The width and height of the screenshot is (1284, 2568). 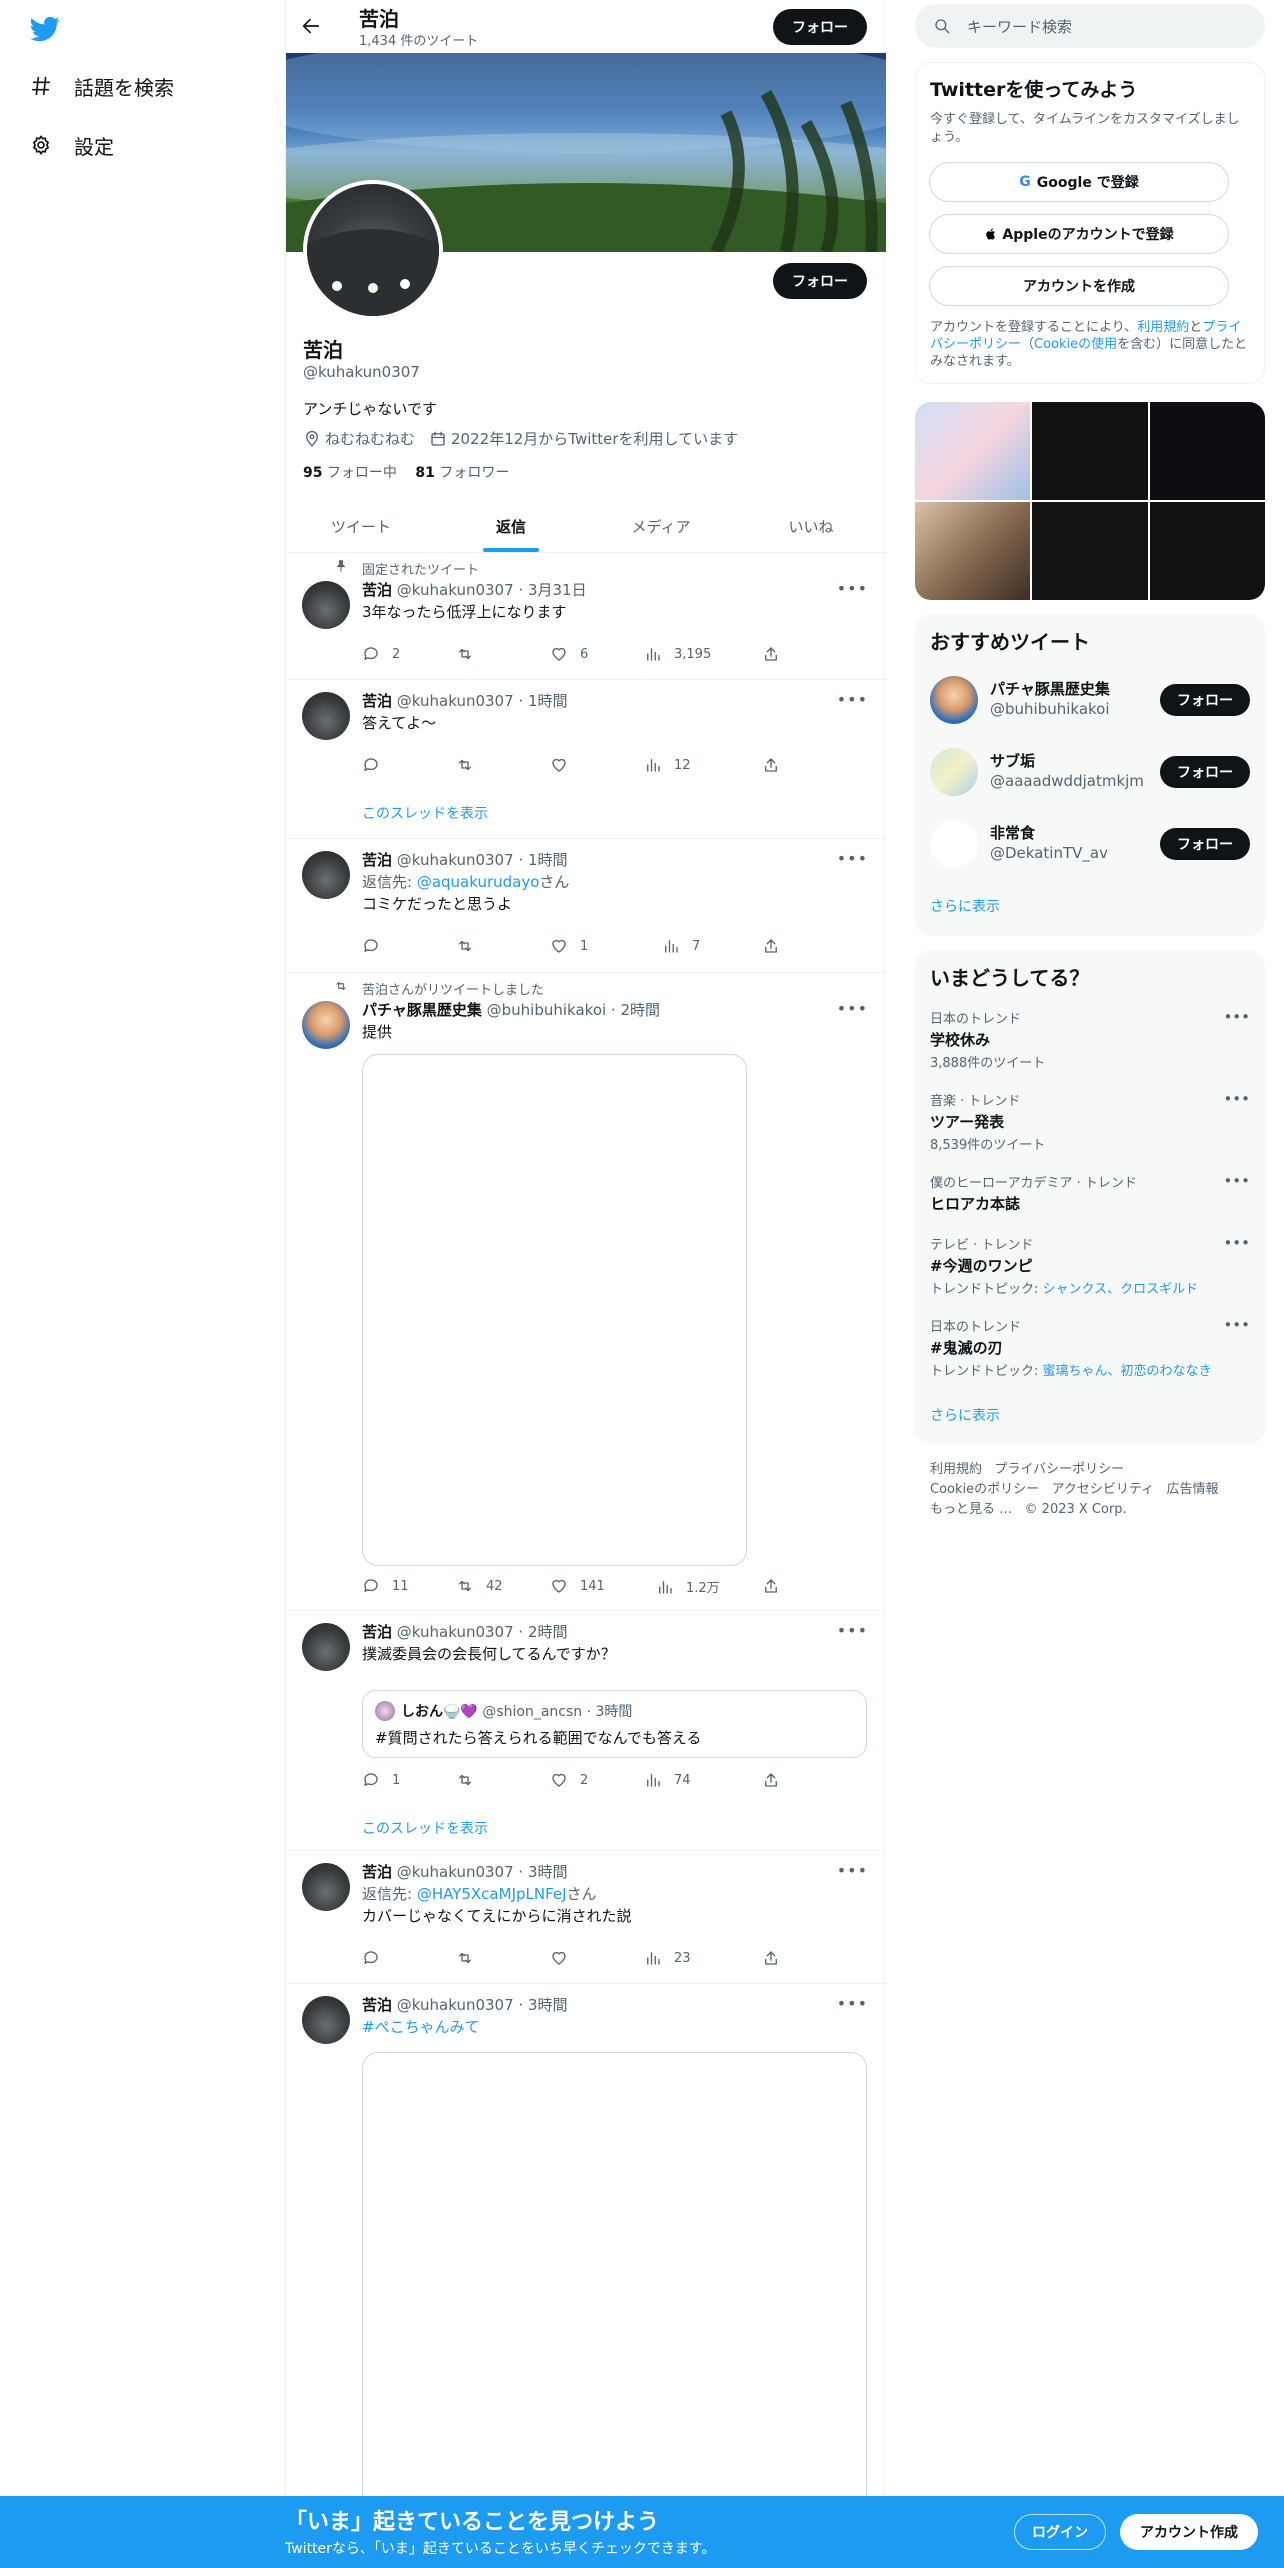 I want to click on like-button: 141, so click(x=577, y=1586).